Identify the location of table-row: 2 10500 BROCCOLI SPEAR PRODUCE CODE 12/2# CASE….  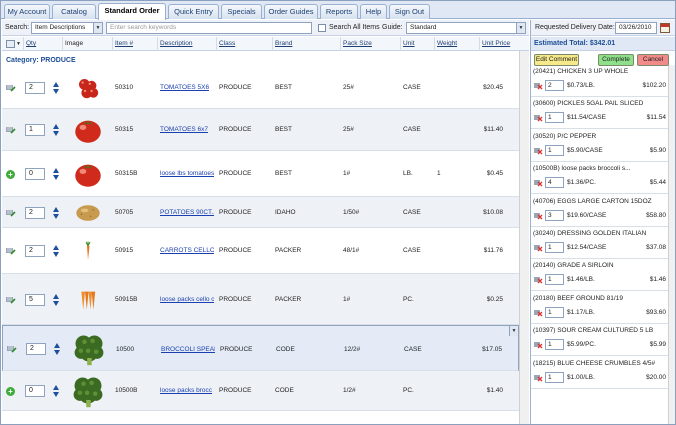
(260, 348).